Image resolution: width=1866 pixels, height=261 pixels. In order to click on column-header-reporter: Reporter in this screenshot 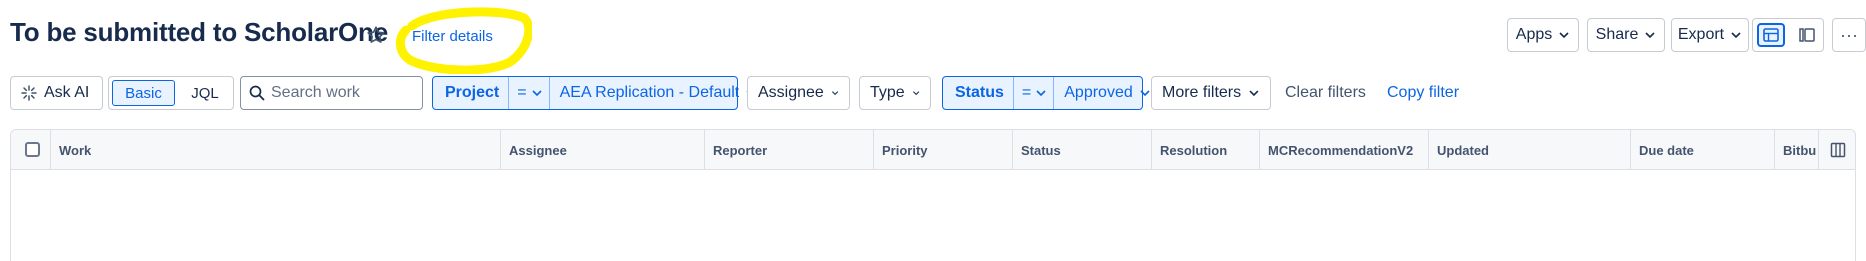, I will do `click(789, 150)`.